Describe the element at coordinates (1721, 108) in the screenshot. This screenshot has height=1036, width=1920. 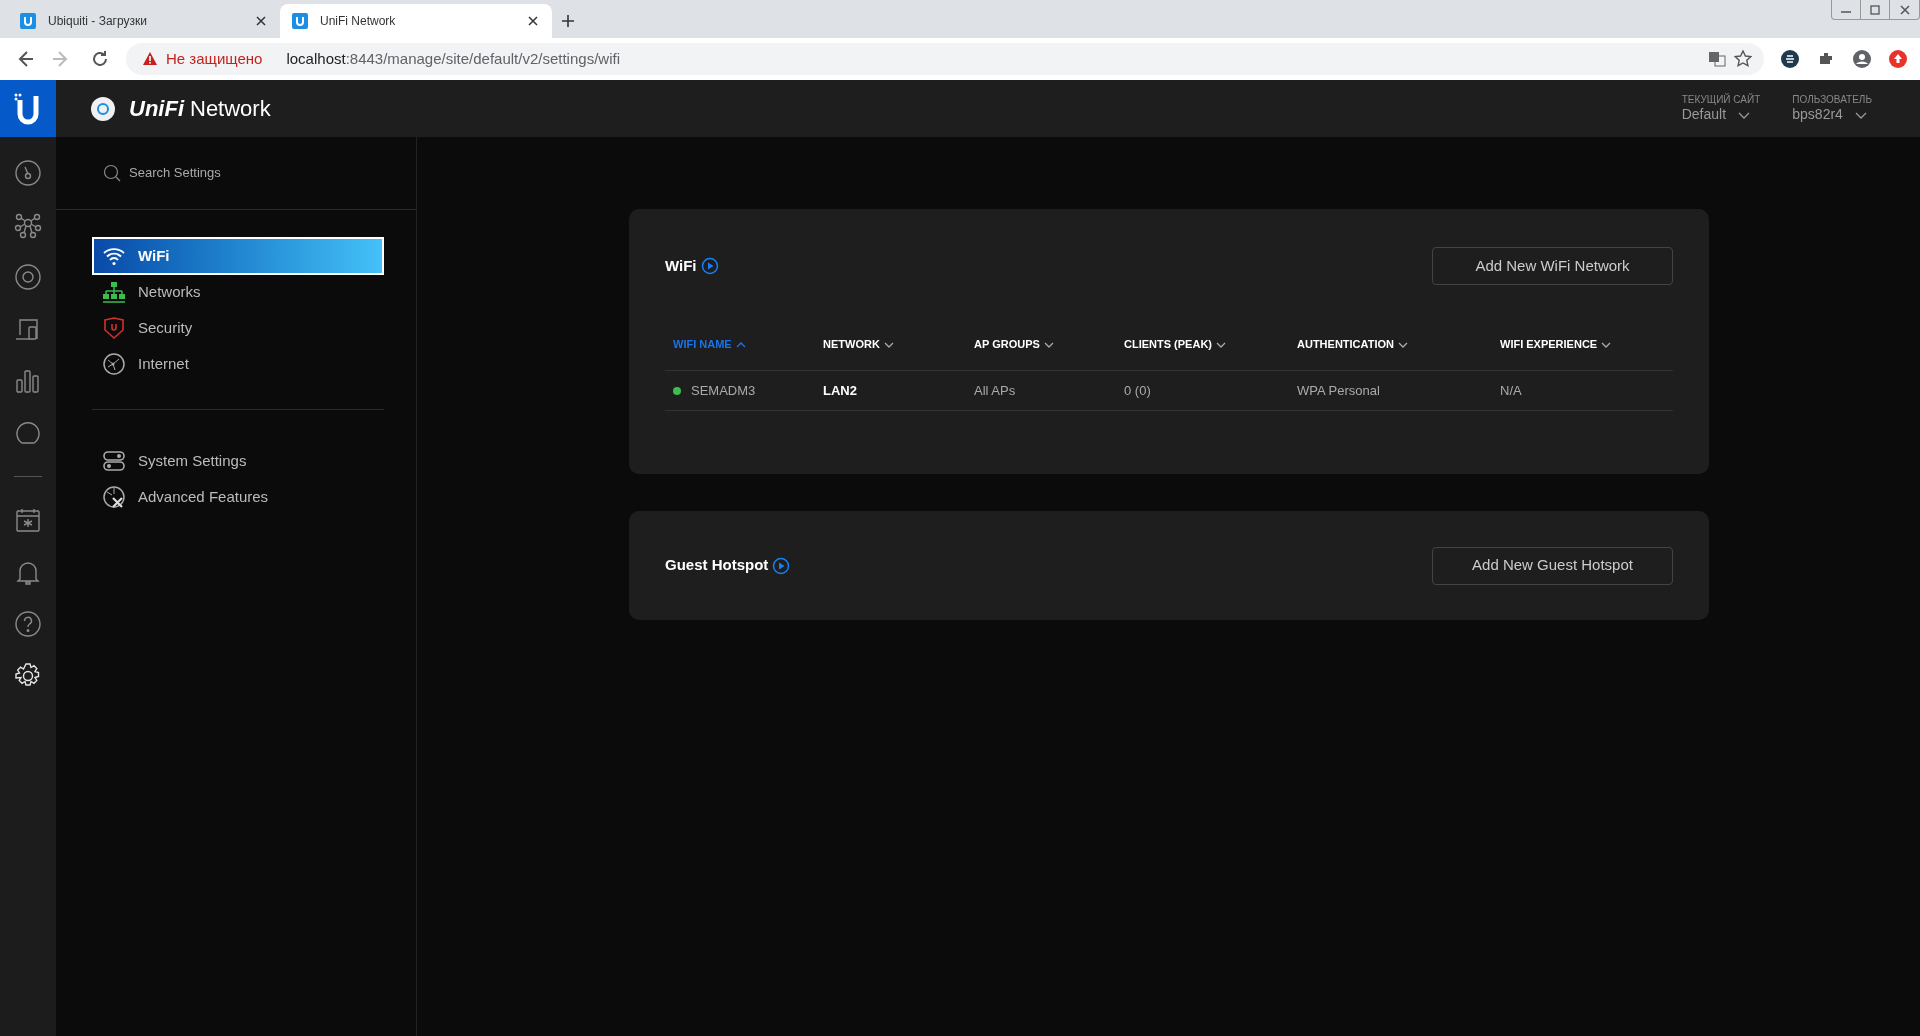
I see `site-selector: ТЕКУЩИЙ САЙТ Default` at that location.